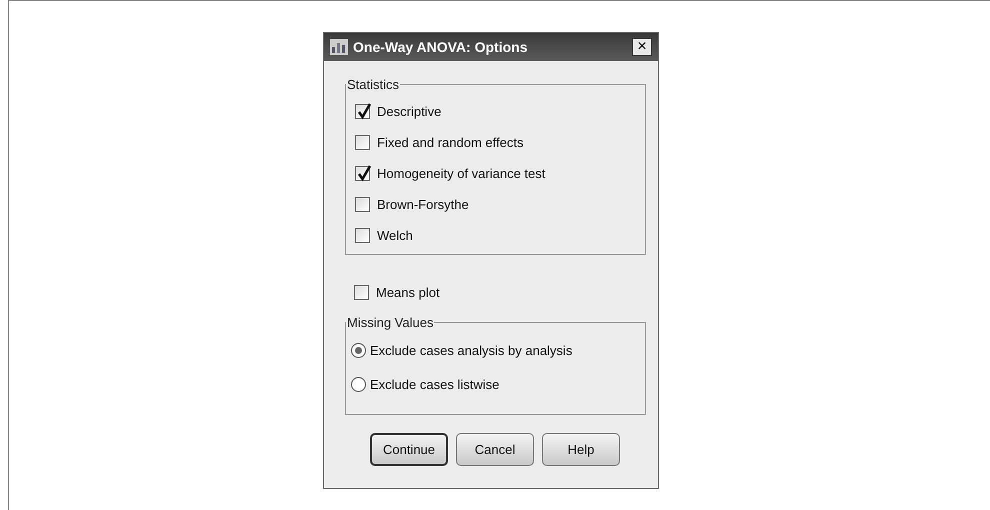  I want to click on checkbox-label: Welch, so click(395, 235).